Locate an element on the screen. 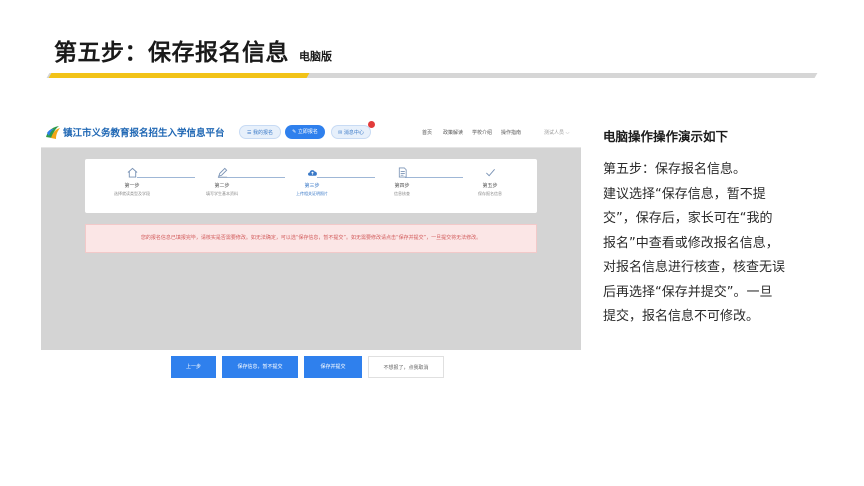 This screenshot has width=864, height=486. step-description: 选择就读类型及学段 is located at coordinates (132, 193).